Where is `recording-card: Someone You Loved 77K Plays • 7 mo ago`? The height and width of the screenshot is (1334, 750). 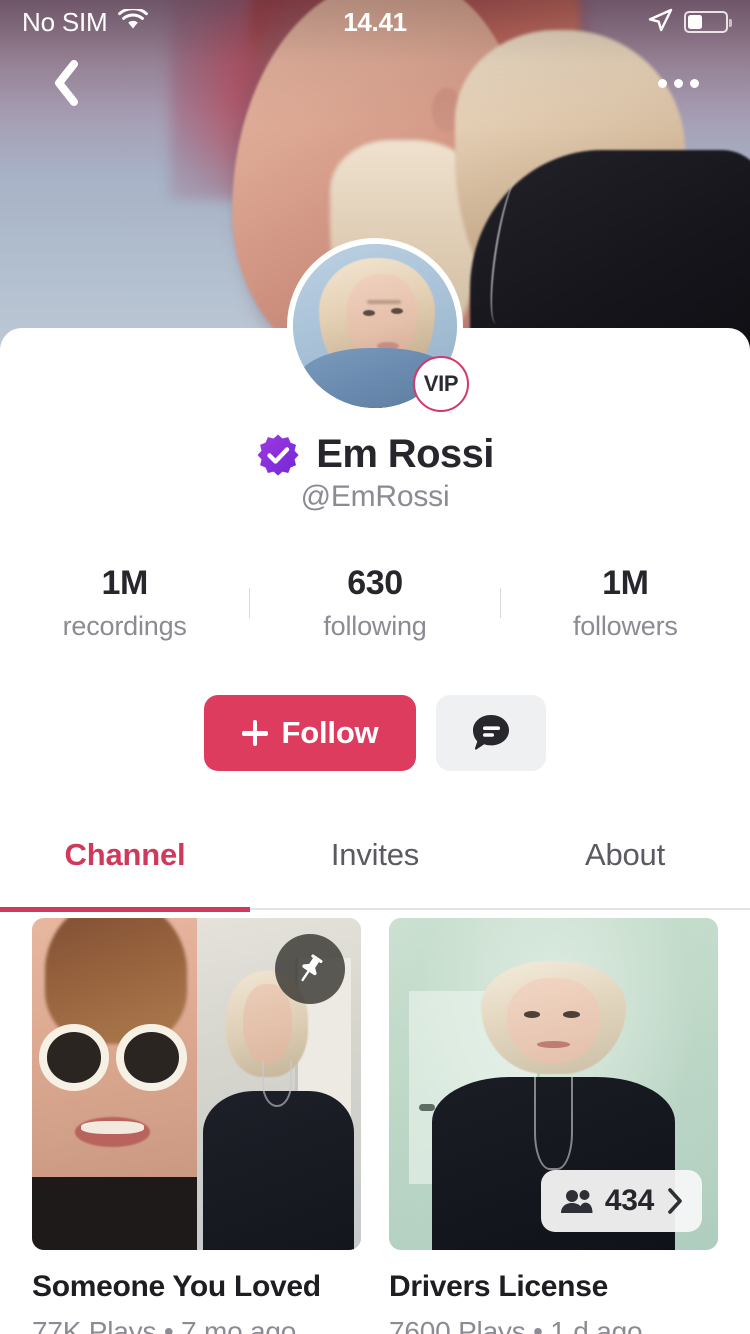
recording-card: Someone You Loved 77K Plays • 7 mo ago is located at coordinates (196, 1126).